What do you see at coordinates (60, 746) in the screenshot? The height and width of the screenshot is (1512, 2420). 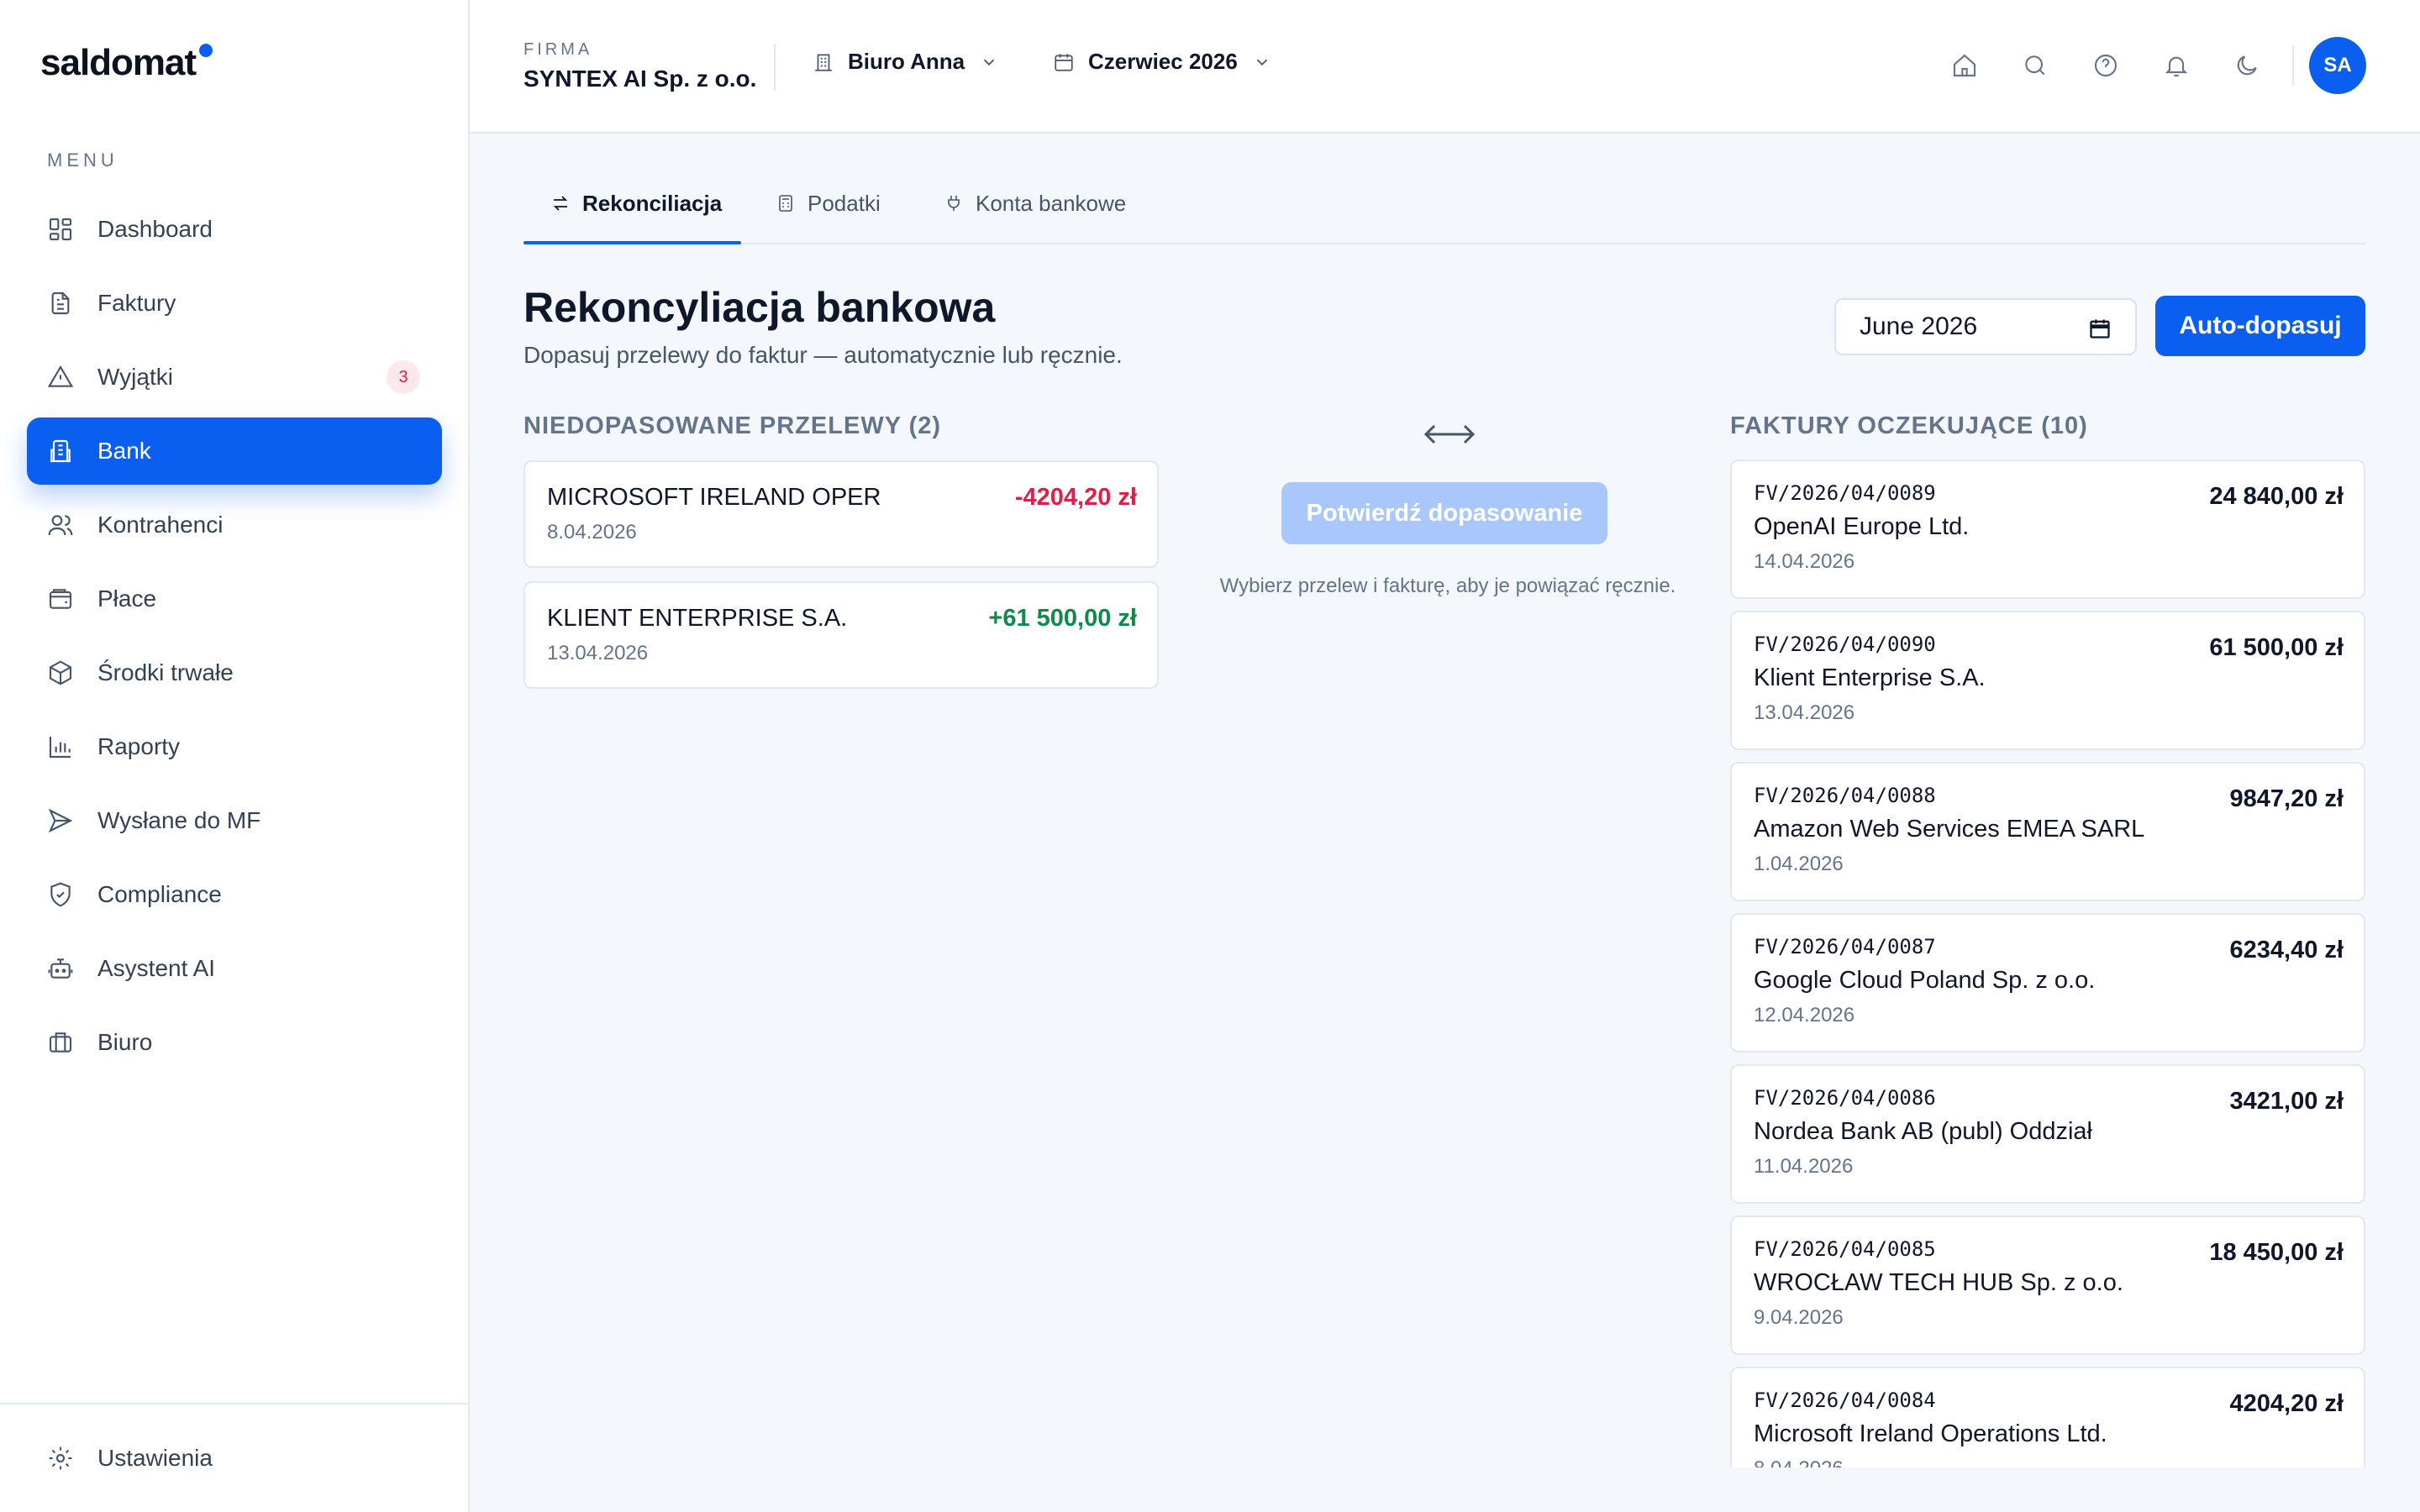 I see `chart-icon` at bounding box center [60, 746].